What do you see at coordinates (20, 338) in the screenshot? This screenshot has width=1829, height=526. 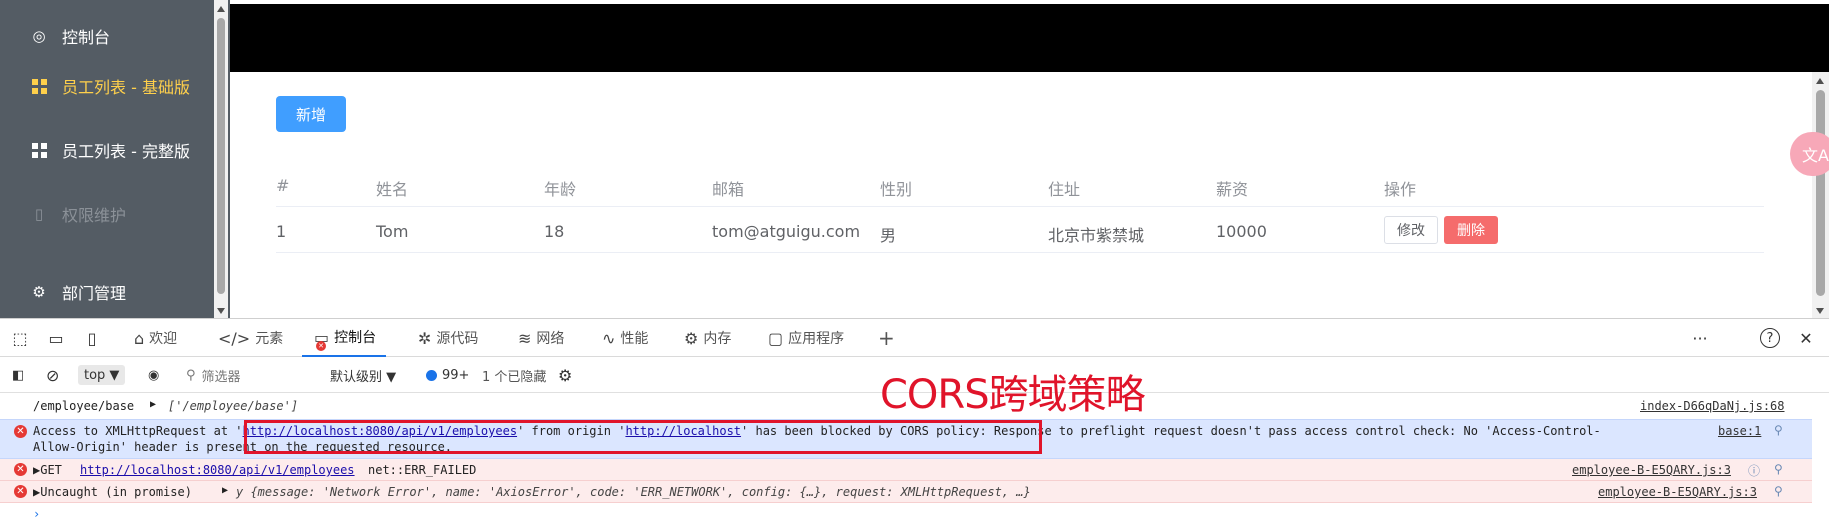 I see `inspect-element-icon: ⬚` at bounding box center [20, 338].